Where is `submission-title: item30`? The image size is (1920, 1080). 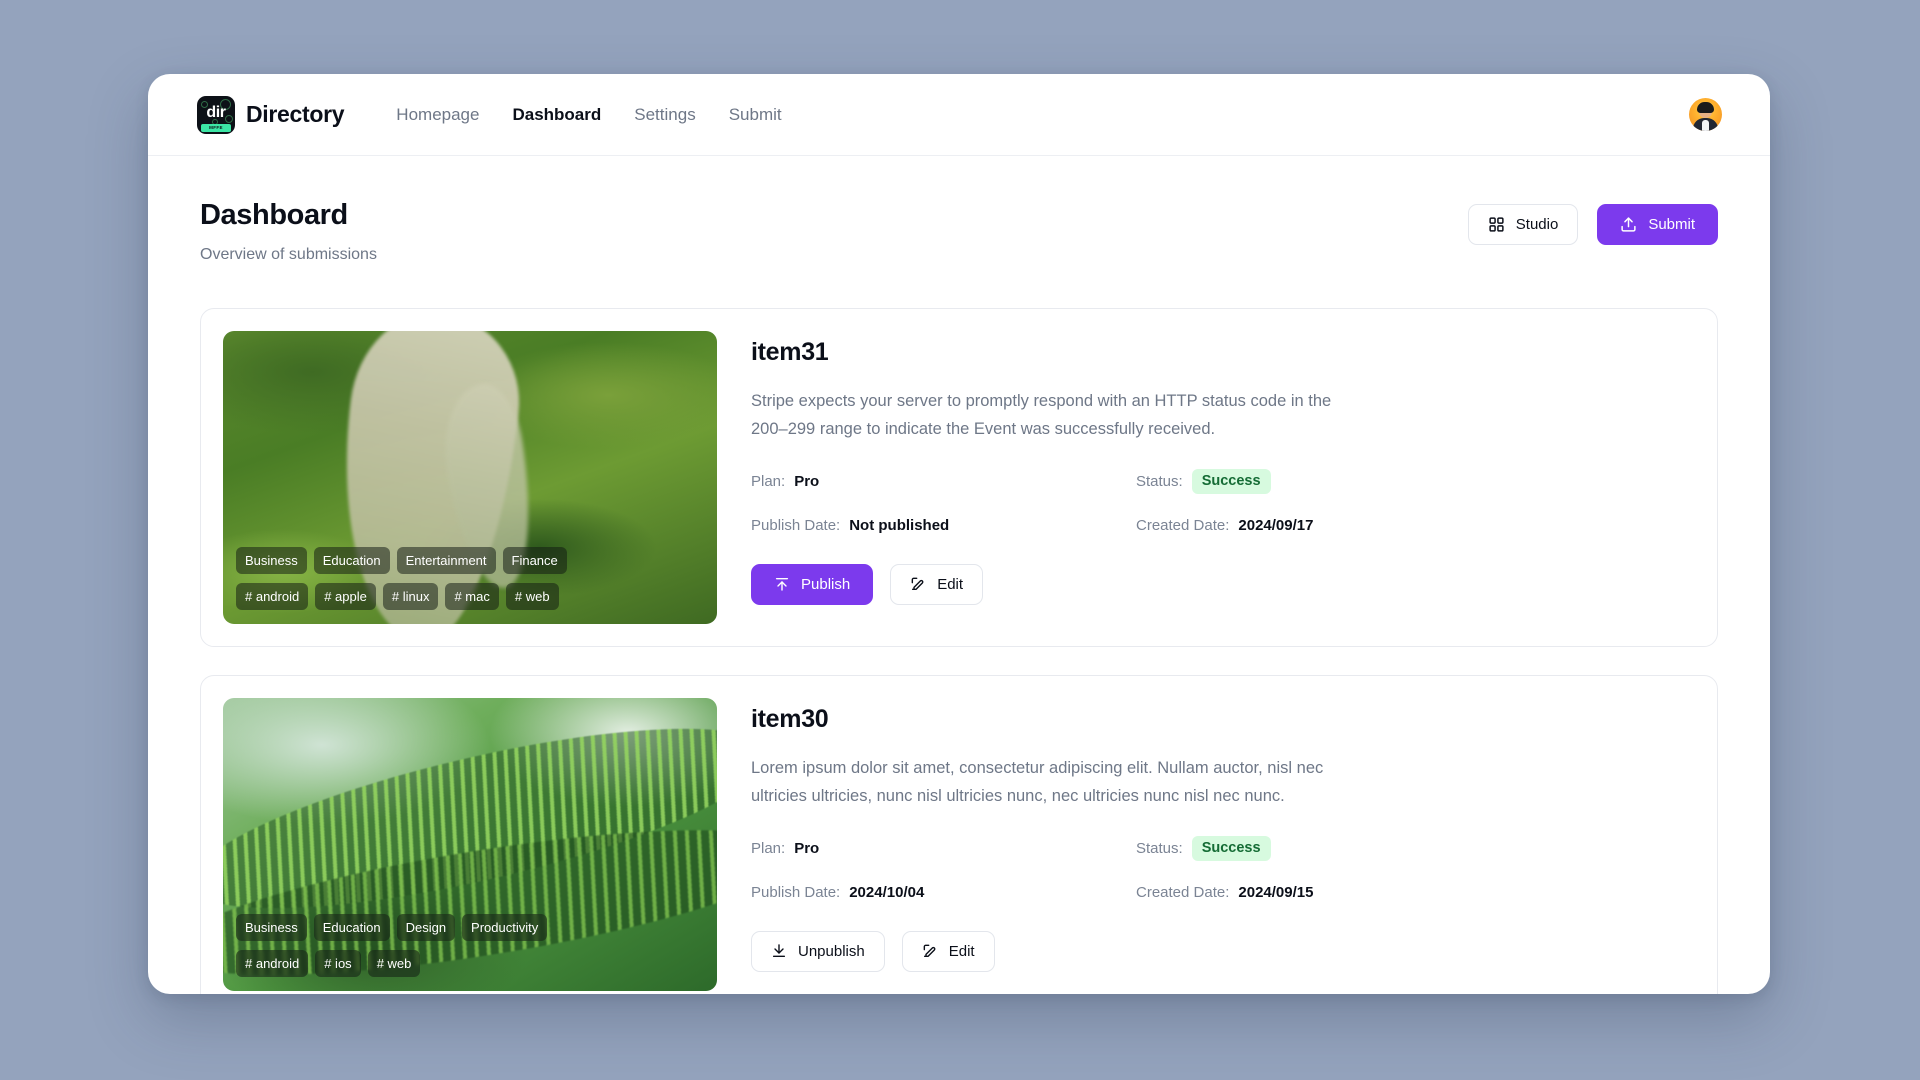 submission-title: item30 is located at coordinates (790, 719).